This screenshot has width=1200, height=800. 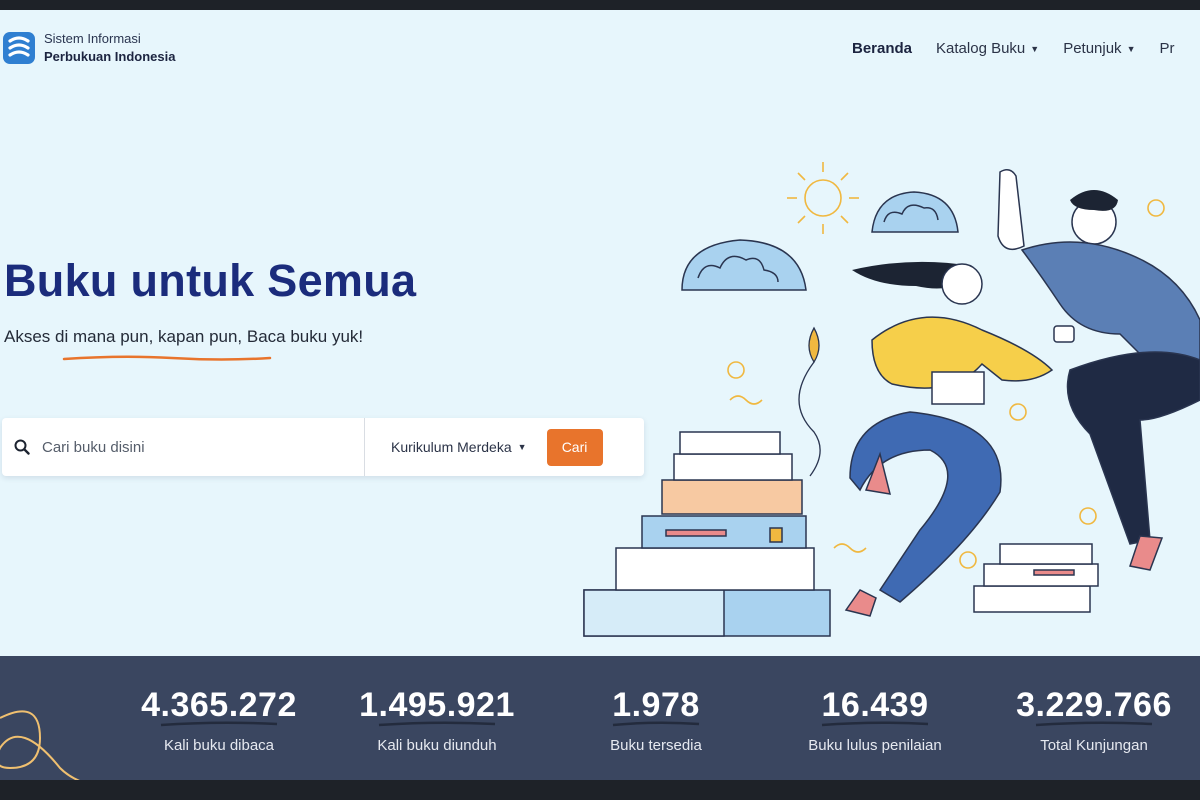 What do you see at coordinates (437, 745) in the screenshot?
I see `stat-download-label: Kali buku diunduh` at bounding box center [437, 745].